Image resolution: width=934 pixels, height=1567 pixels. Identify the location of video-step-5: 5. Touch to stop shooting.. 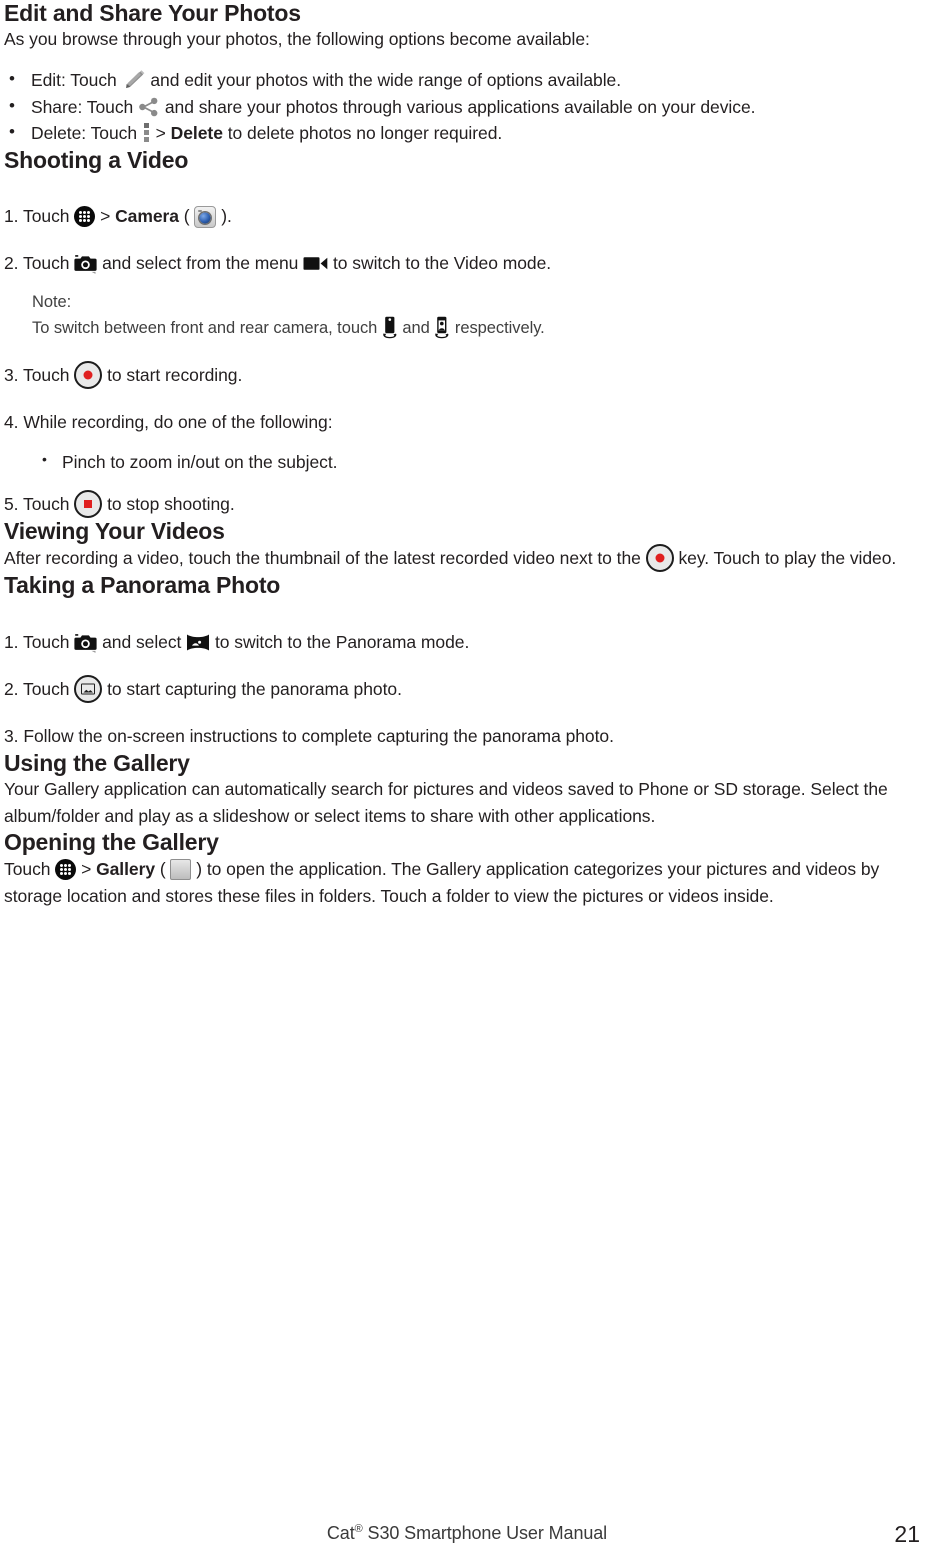
(466, 503).